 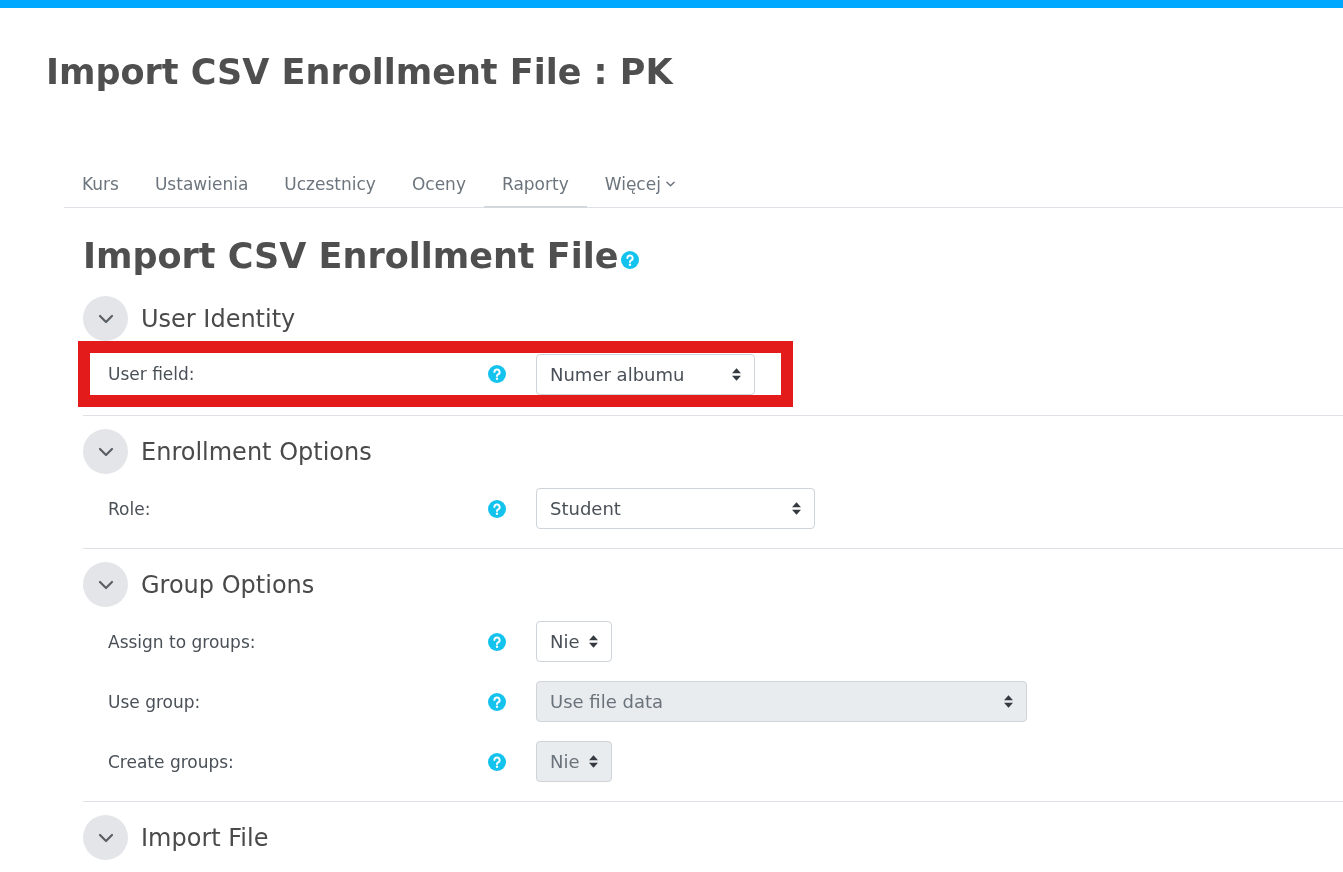 What do you see at coordinates (645, 374) in the screenshot?
I see `select-field: Numer albumu` at bounding box center [645, 374].